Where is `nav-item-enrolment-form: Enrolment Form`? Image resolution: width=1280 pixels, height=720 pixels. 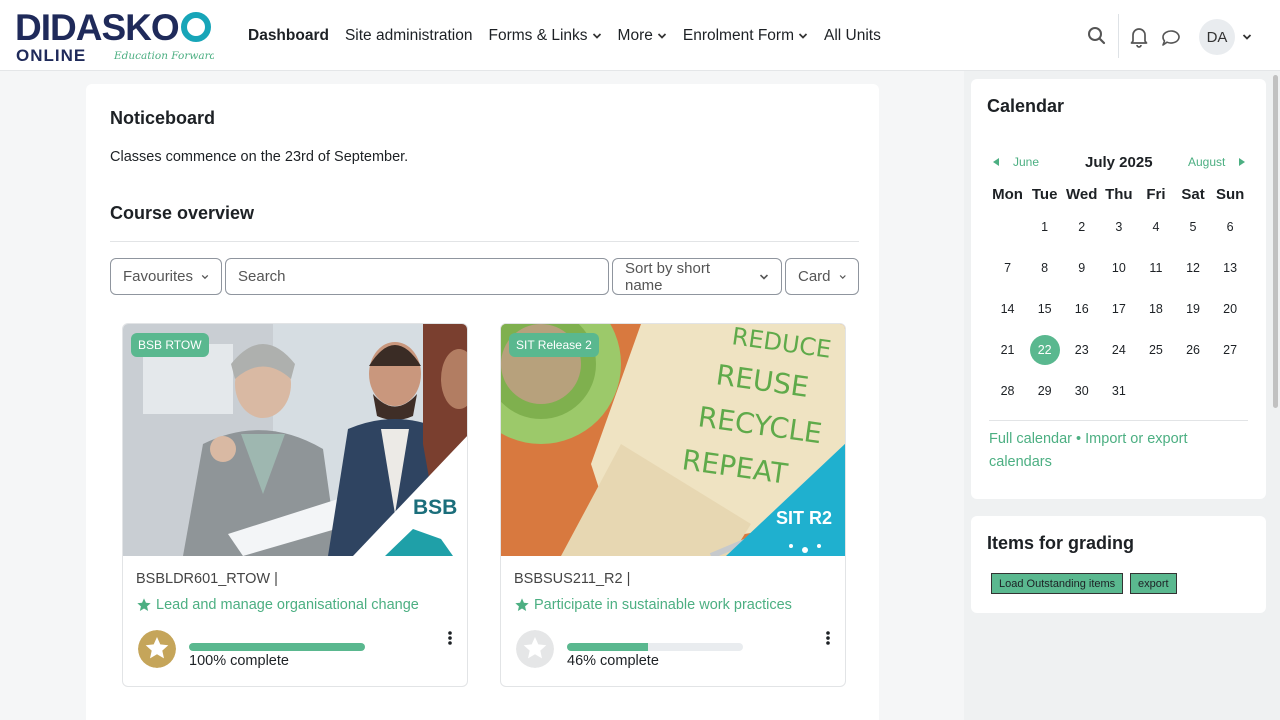 nav-item-enrolment-form: Enrolment Form is located at coordinates (745, 36).